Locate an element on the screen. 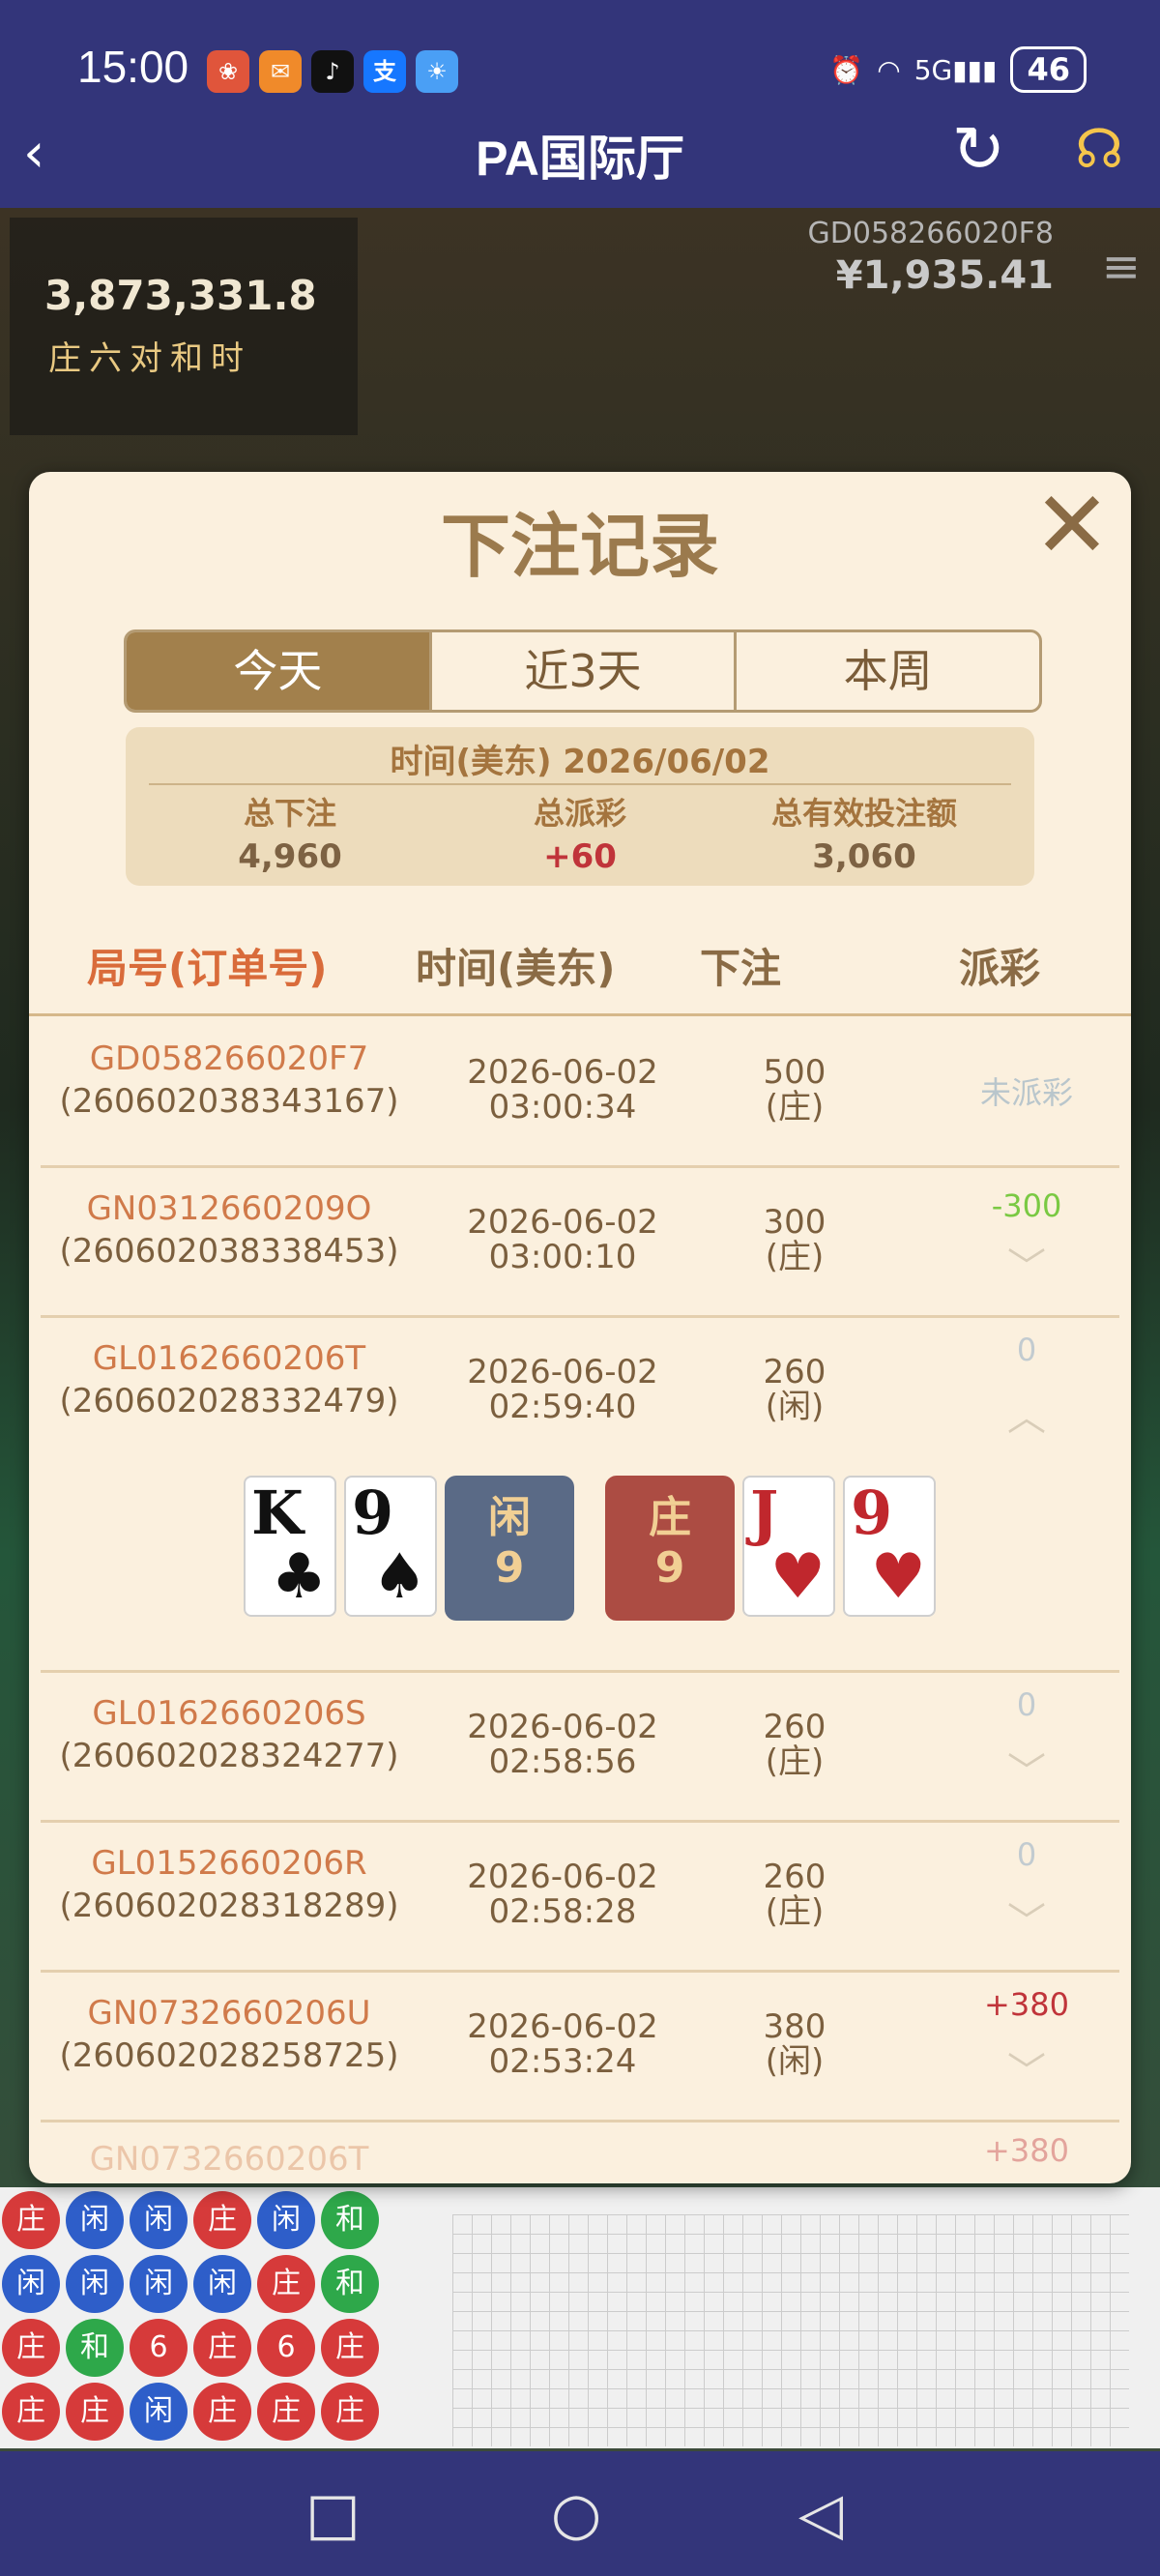 The height and width of the screenshot is (2576, 1160). bet-time: 02:58:56 is located at coordinates (563, 1761).